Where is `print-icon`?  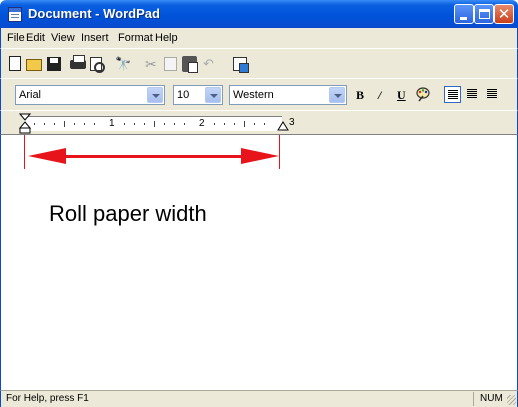 print-icon is located at coordinates (78, 62).